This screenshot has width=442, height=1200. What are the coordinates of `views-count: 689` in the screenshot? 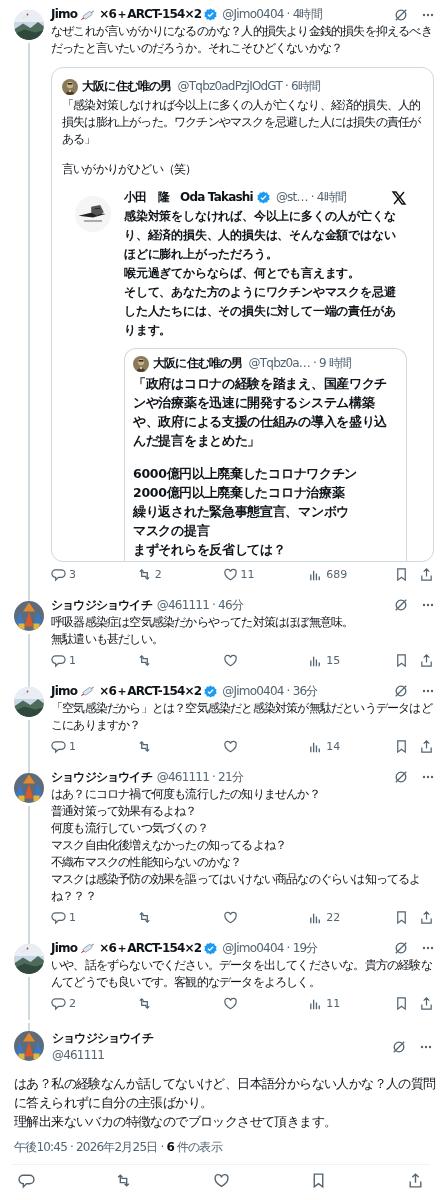 It's located at (337, 575).